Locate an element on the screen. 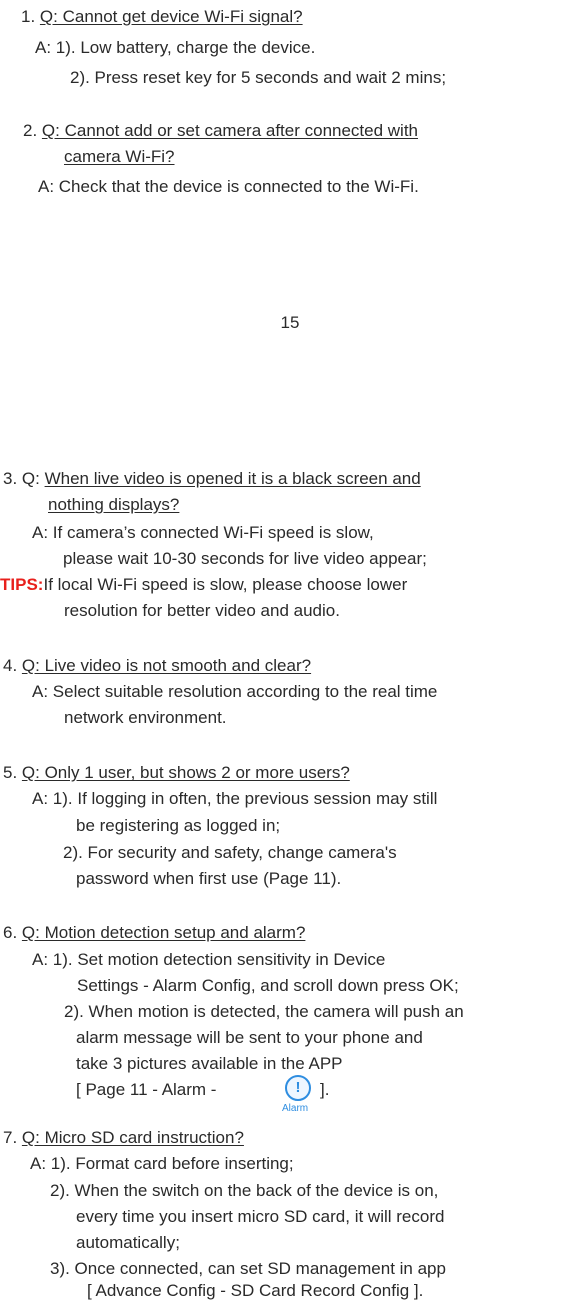 The width and height of the screenshot is (580, 1302). question-text: Q: Cannot get device Wi-Fi signal? is located at coordinates (171, 16).